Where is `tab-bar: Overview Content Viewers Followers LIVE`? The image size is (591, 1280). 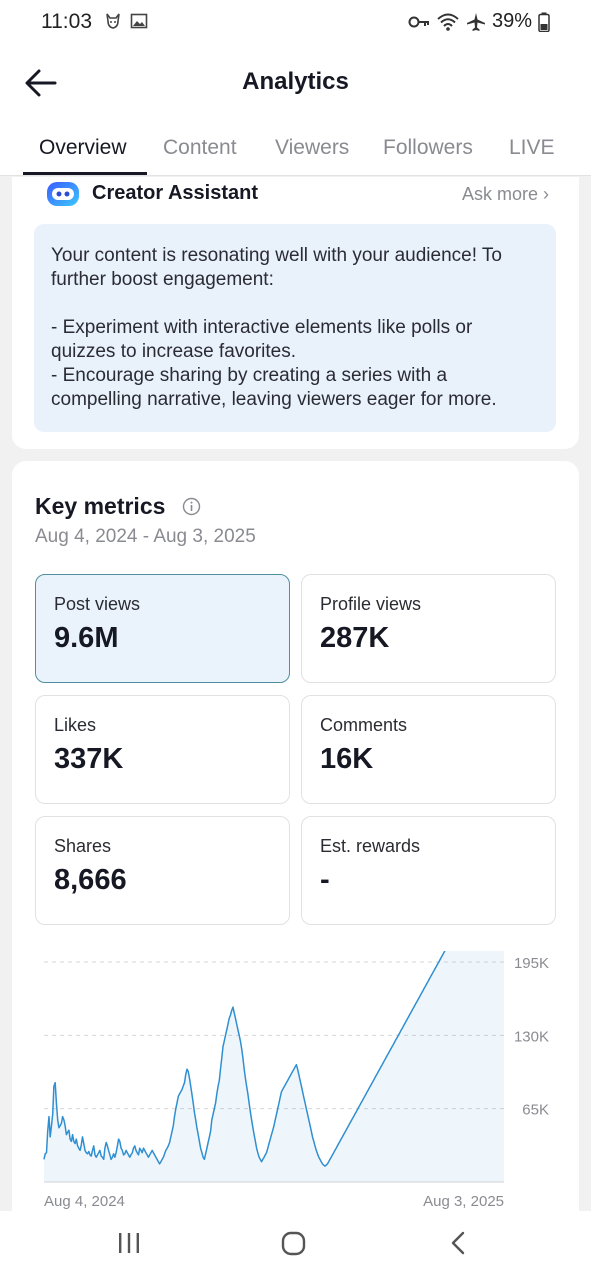 tab-bar: Overview Content Viewers Followers LIVE is located at coordinates (295, 153).